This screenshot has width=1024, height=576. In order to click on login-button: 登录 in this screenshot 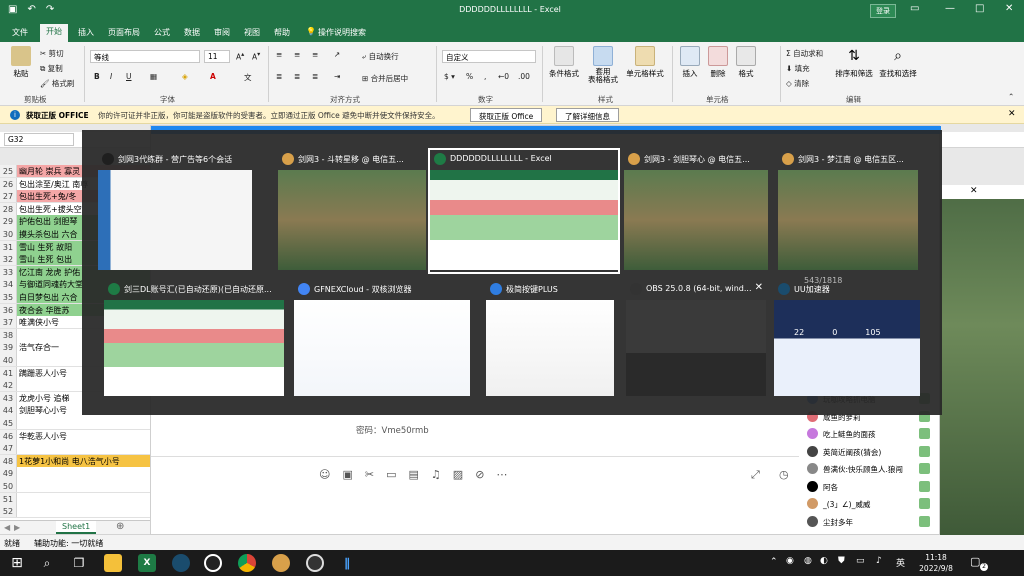, I will do `click(883, 11)`.